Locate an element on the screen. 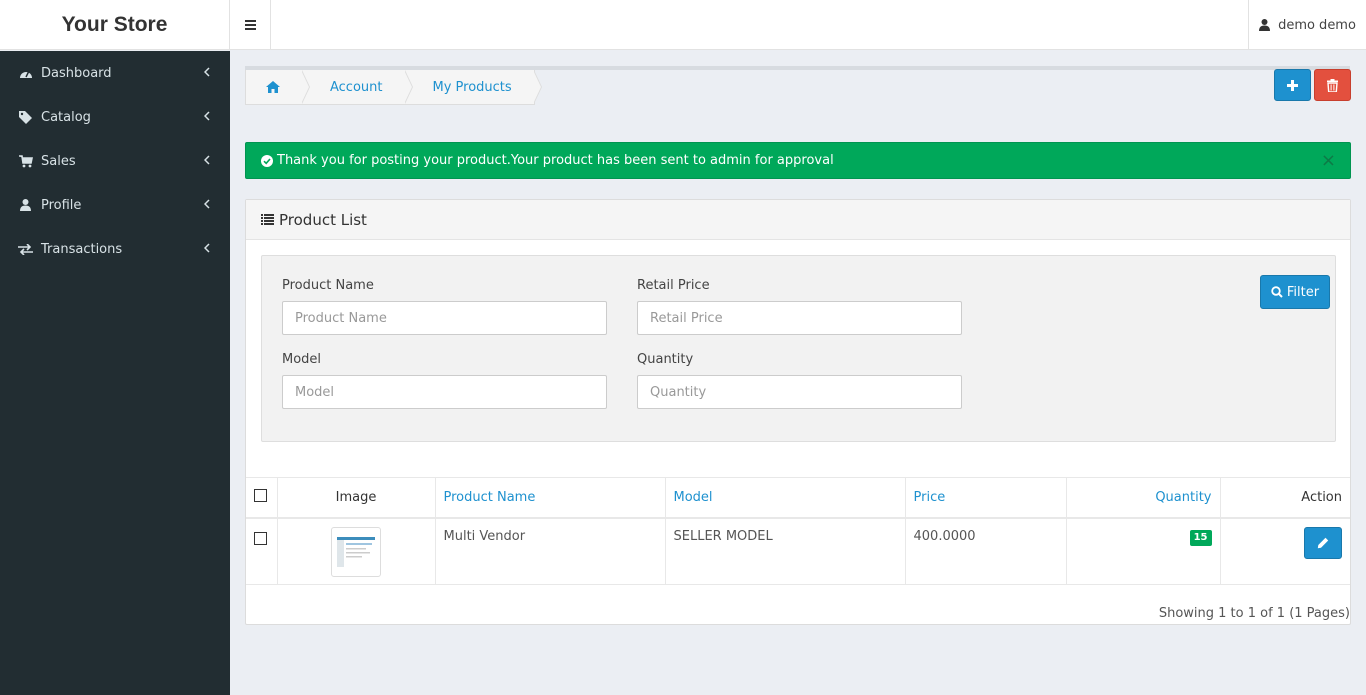  breadcrumb-account: Account is located at coordinates (357, 87).